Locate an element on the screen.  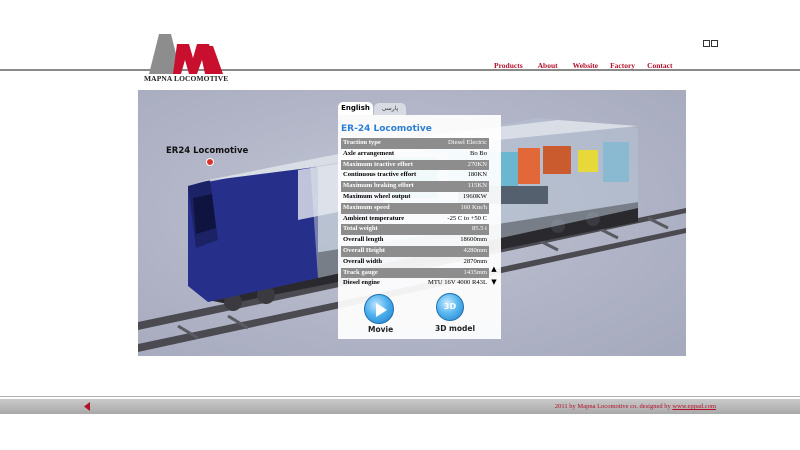
restore-icon is located at coordinates (706, 43).